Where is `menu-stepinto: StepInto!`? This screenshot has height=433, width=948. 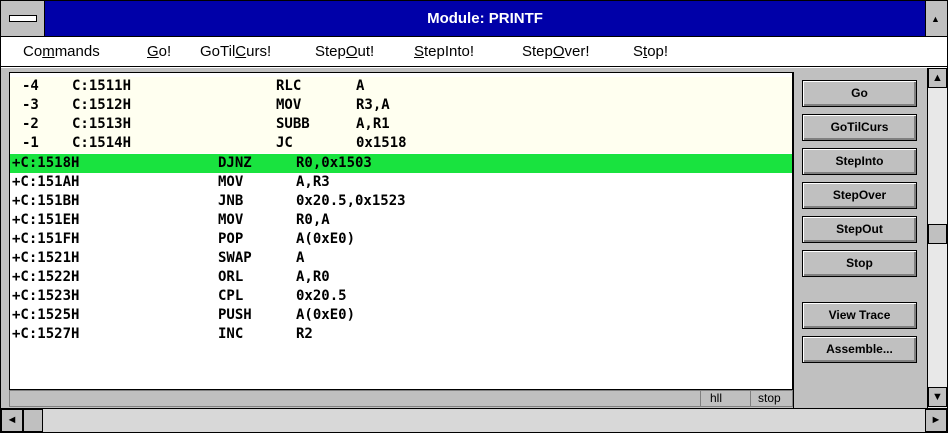 menu-stepinto: StepInto! is located at coordinates (444, 52).